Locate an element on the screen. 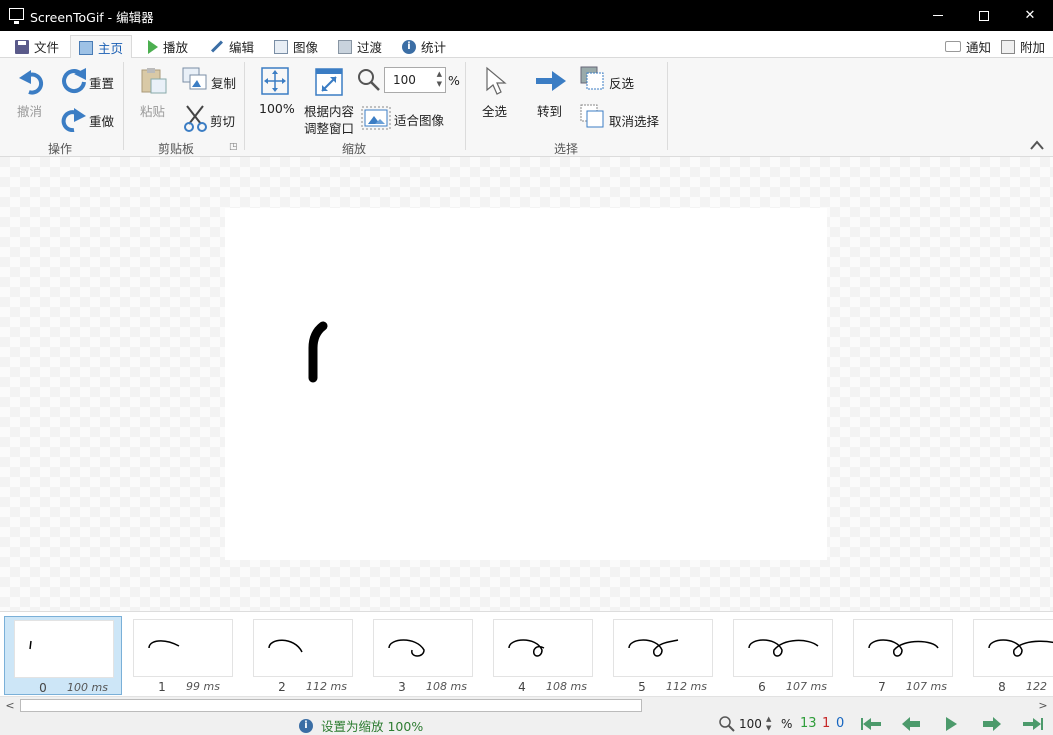  save-icon is located at coordinates (22, 46).